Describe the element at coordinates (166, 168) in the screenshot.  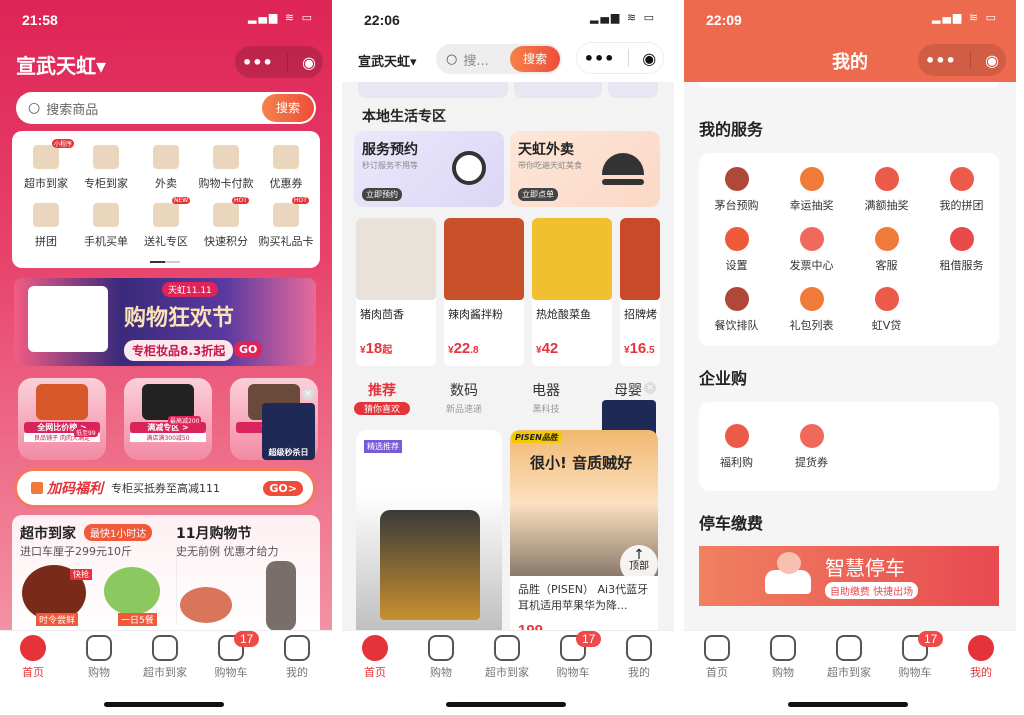
I see `quick-entry-item: 外卖` at that location.